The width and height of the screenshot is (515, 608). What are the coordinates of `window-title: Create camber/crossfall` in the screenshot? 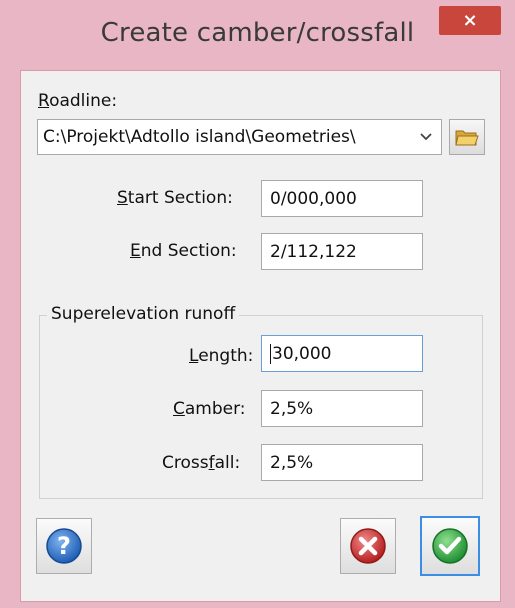 It's located at (257, 33).